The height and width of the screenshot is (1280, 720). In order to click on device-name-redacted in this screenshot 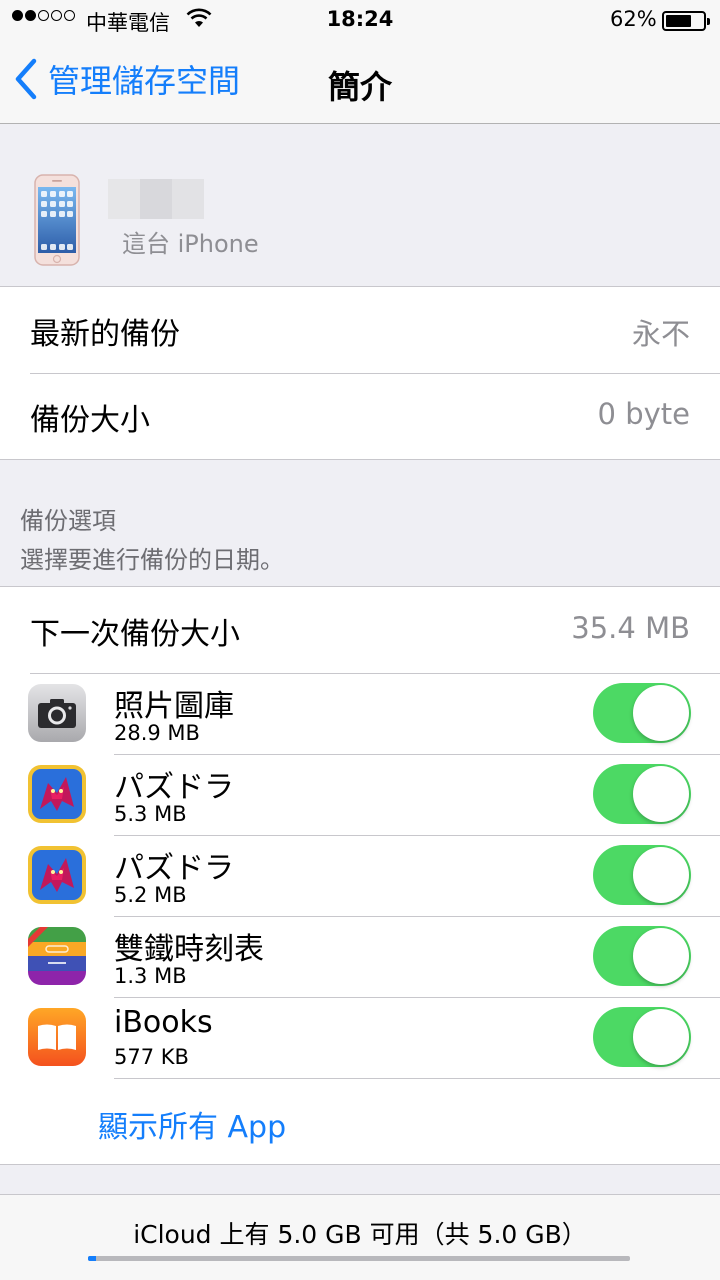, I will do `click(156, 199)`.